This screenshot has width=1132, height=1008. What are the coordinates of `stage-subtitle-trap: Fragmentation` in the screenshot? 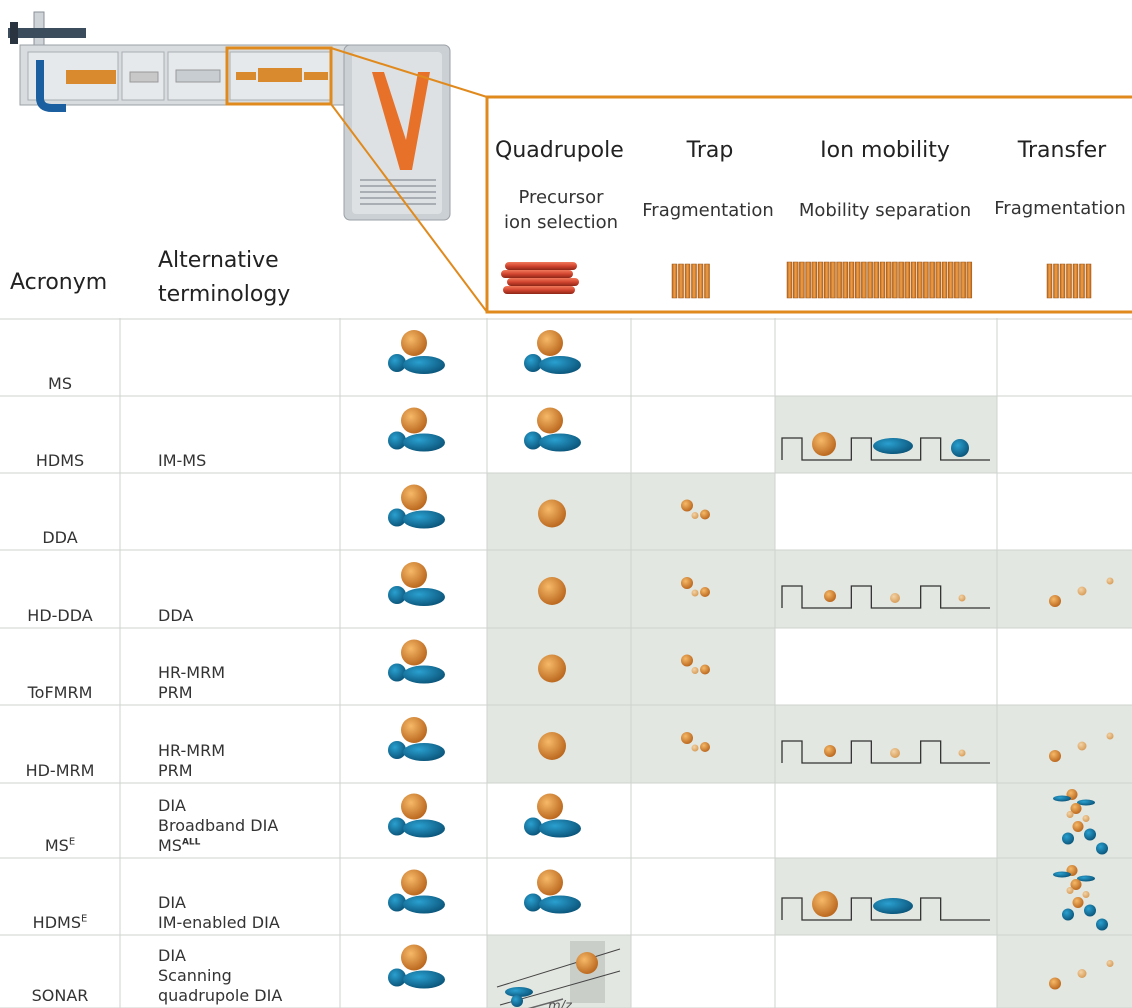 It's located at (708, 210).